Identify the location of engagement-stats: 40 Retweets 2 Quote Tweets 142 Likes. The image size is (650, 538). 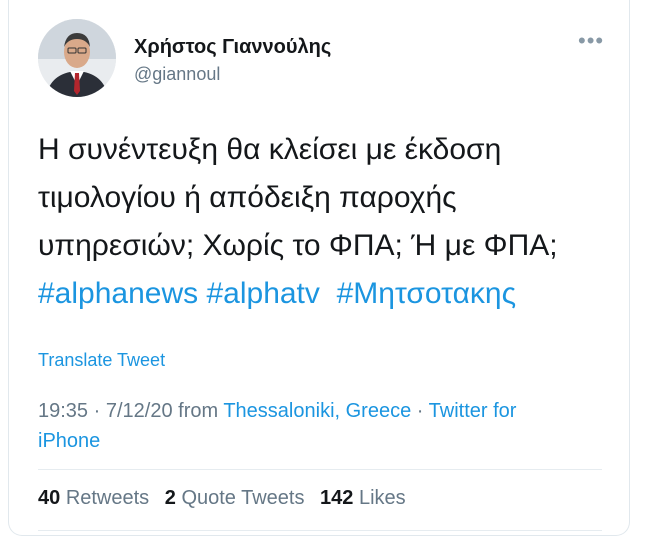
(227, 498).